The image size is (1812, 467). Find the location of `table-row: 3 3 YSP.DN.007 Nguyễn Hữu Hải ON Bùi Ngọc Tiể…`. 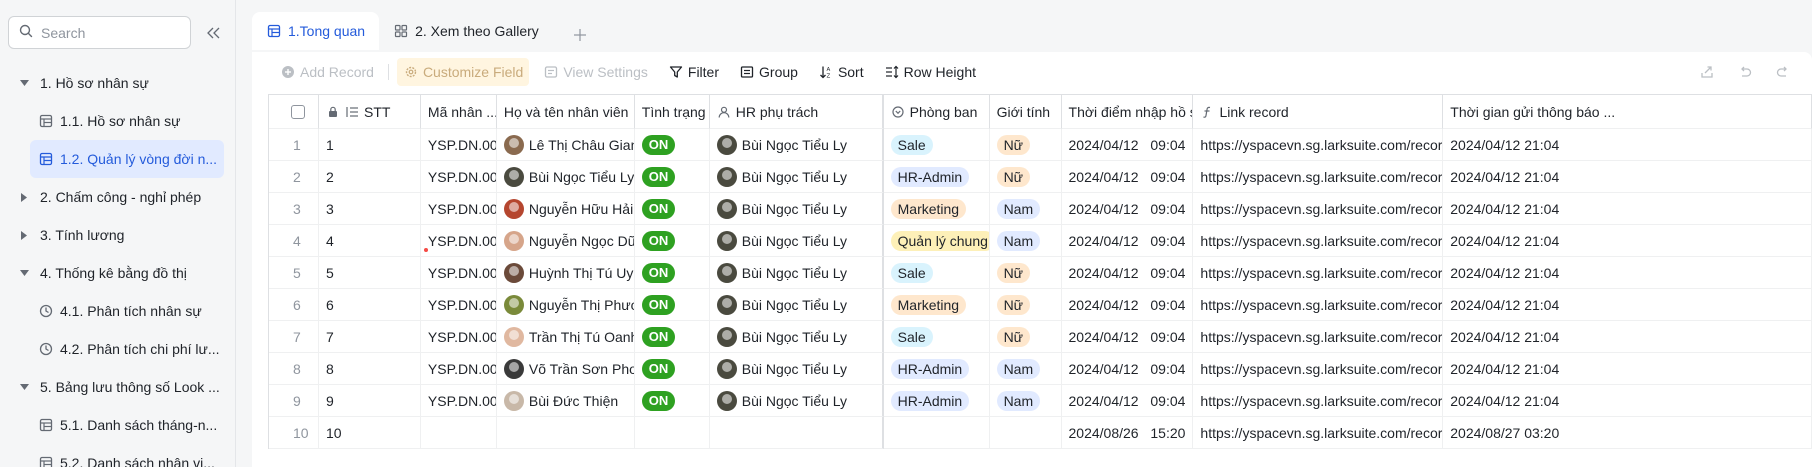

table-row: 3 3 YSP.DN.007 Nguyễn Hữu Hải ON Bùi Ngọc Tiể… is located at coordinates (1040, 209).